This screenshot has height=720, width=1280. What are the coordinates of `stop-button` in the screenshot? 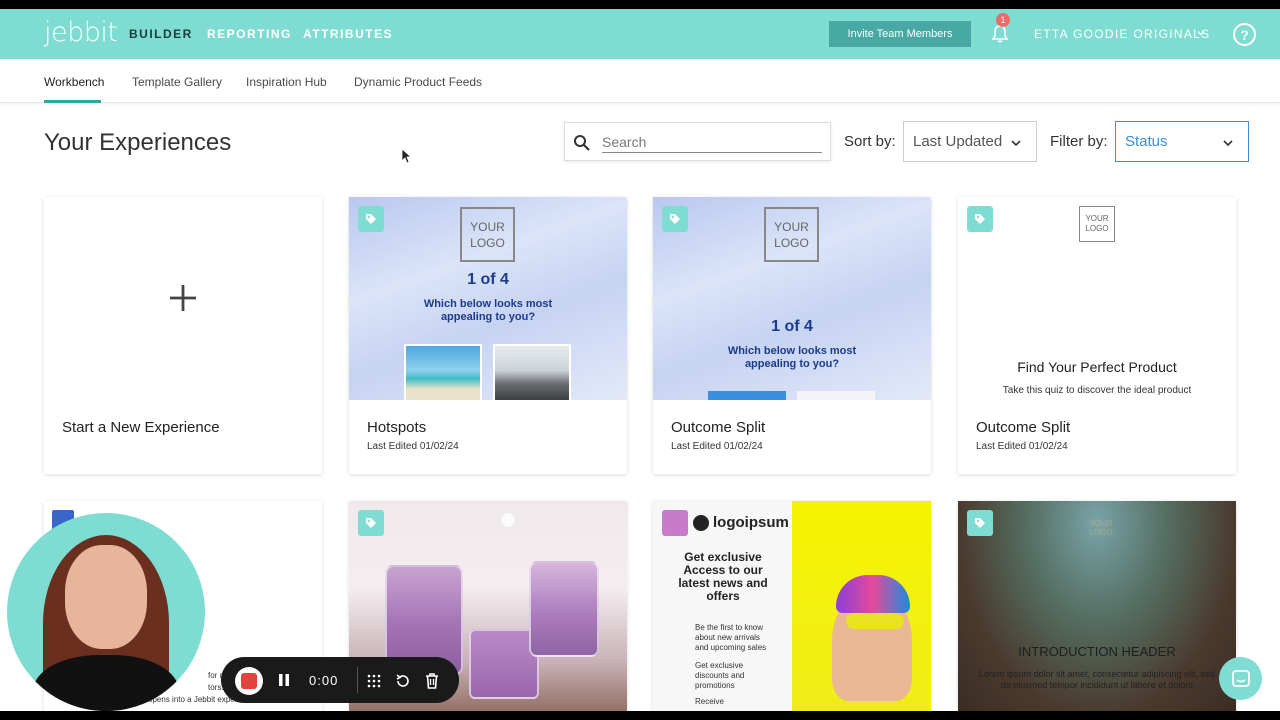 It's located at (249, 681).